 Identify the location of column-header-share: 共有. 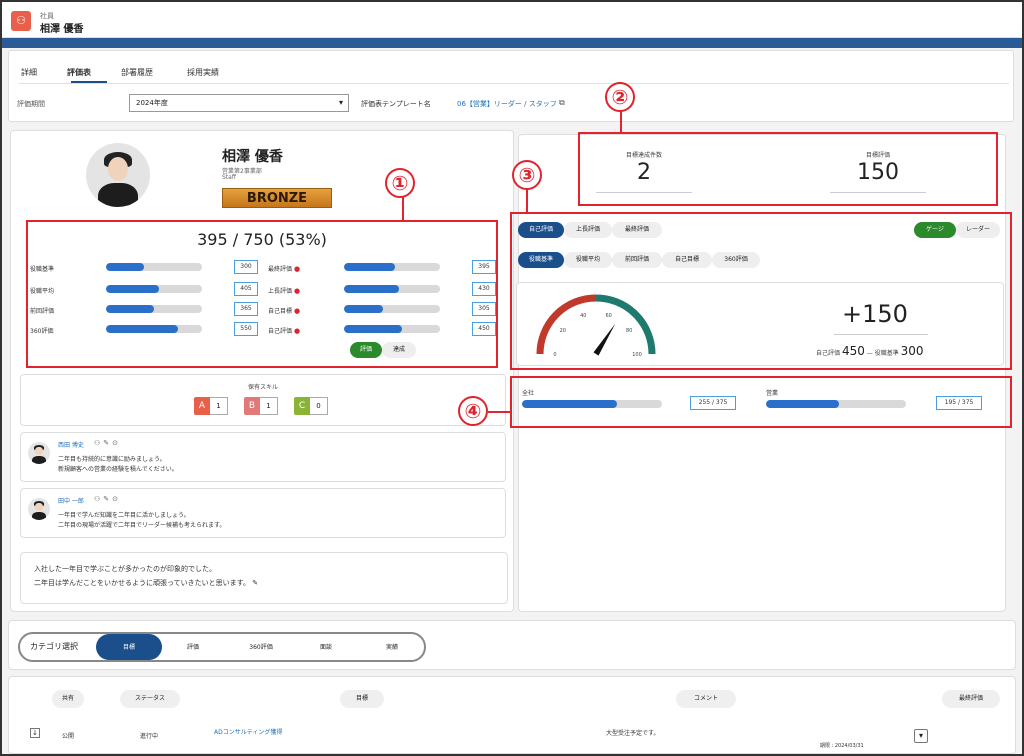
(68, 699).